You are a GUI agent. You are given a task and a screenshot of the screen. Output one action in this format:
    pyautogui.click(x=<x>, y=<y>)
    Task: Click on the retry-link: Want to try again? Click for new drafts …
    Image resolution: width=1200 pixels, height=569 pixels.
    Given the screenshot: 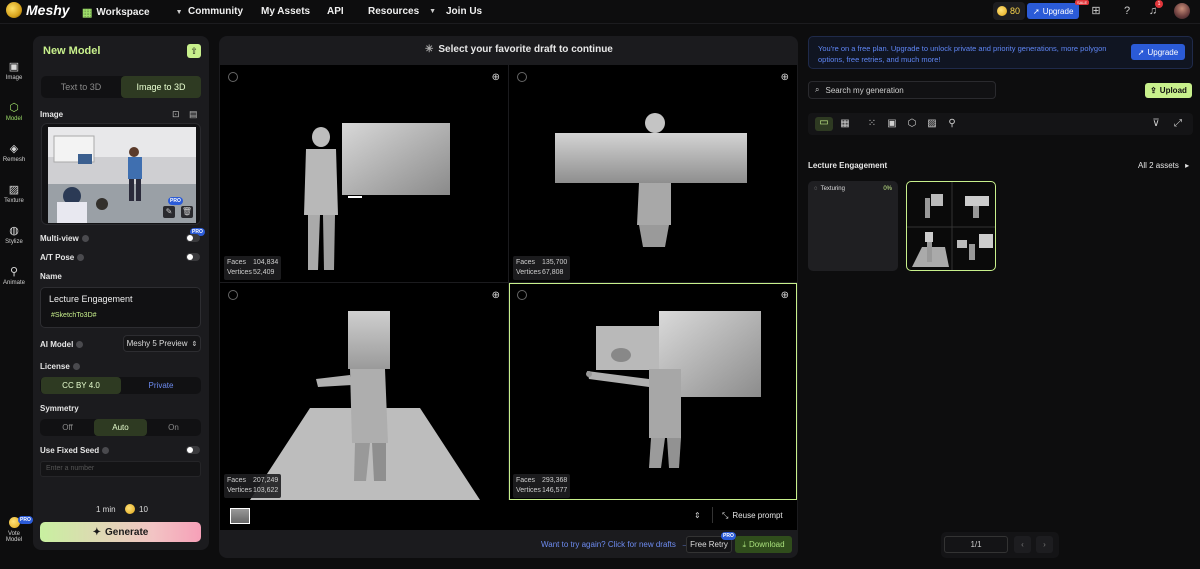 What is the action you would take?
    pyautogui.click(x=615, y=544)
    